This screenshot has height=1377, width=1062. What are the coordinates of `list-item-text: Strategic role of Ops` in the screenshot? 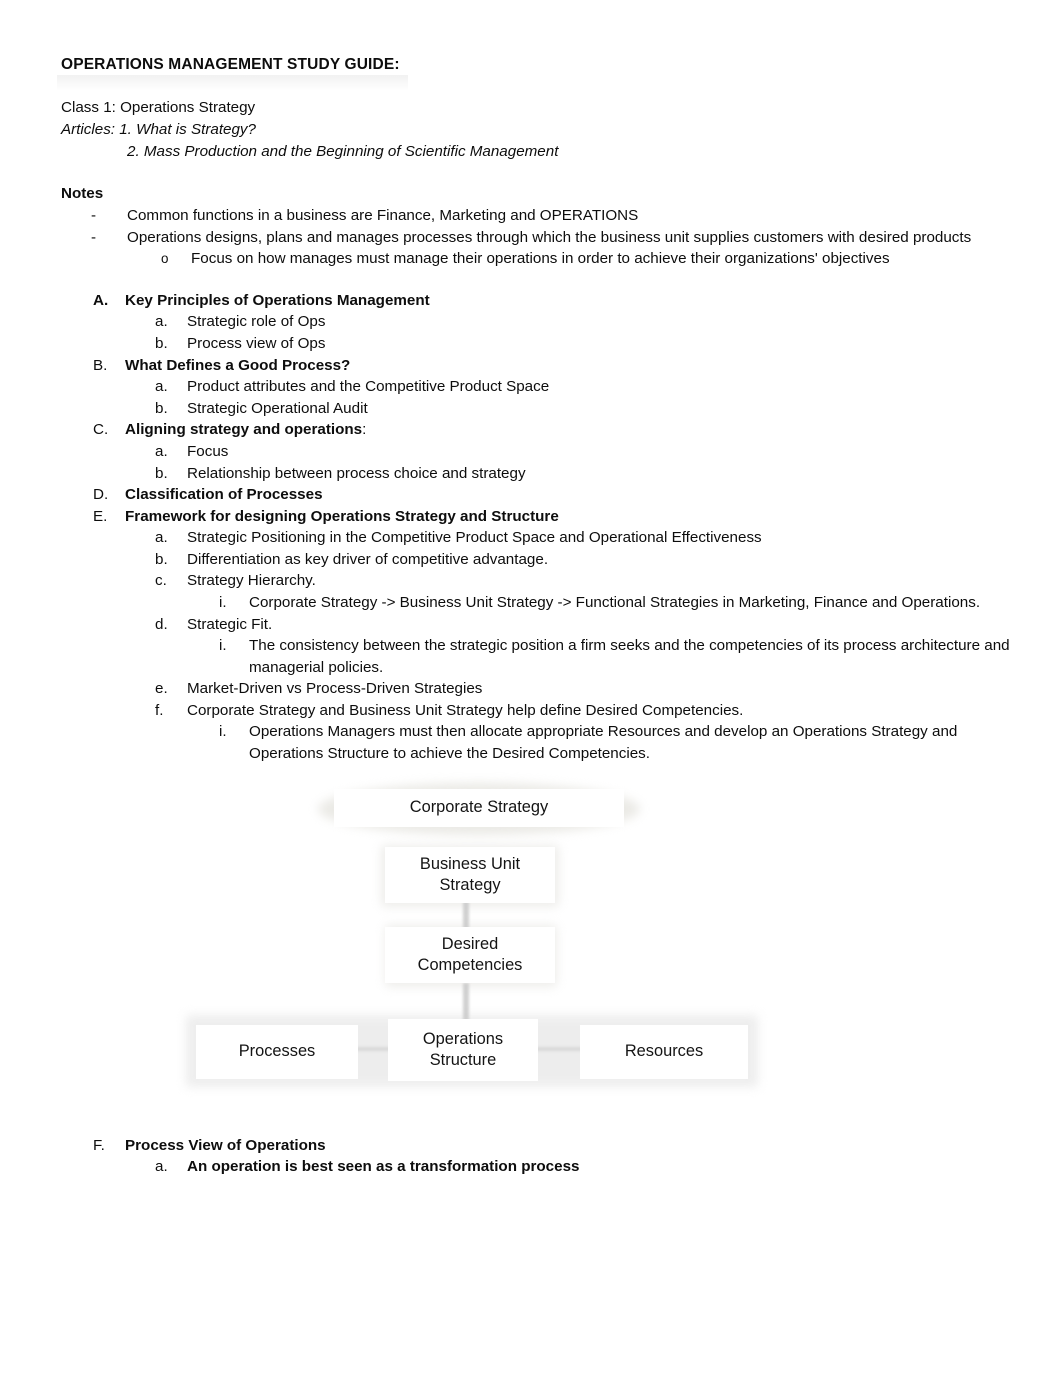 It's located at (256, 322).